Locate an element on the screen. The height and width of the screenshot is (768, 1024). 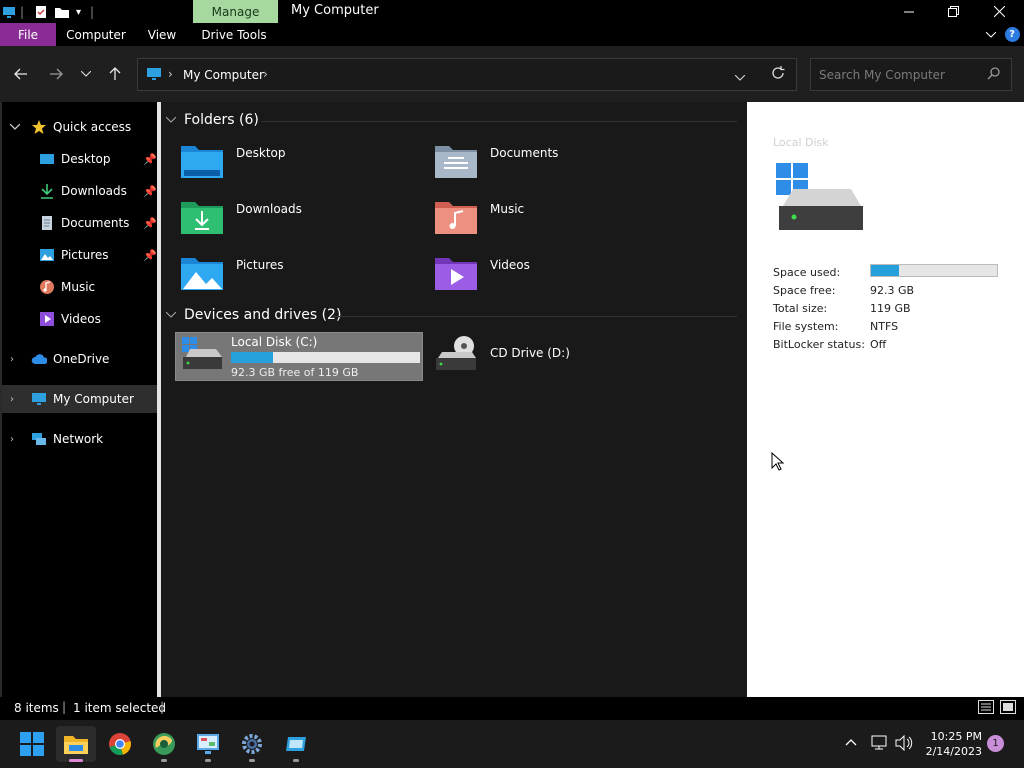
manage-tab: Manage is located at coordinates (235, 11).